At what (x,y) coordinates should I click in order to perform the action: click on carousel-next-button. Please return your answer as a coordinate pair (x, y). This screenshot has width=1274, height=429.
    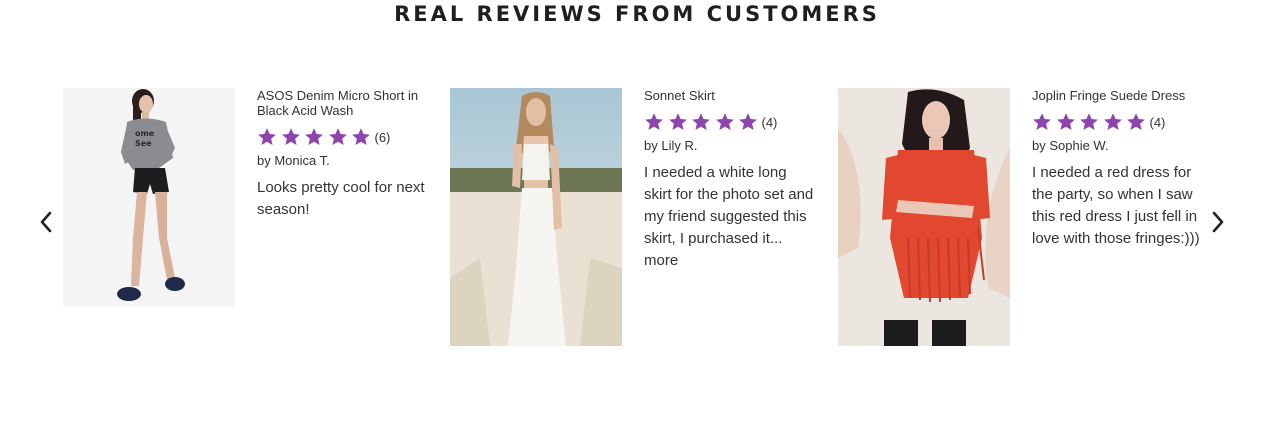
    Looking at the image, I should click on (1218, 222).